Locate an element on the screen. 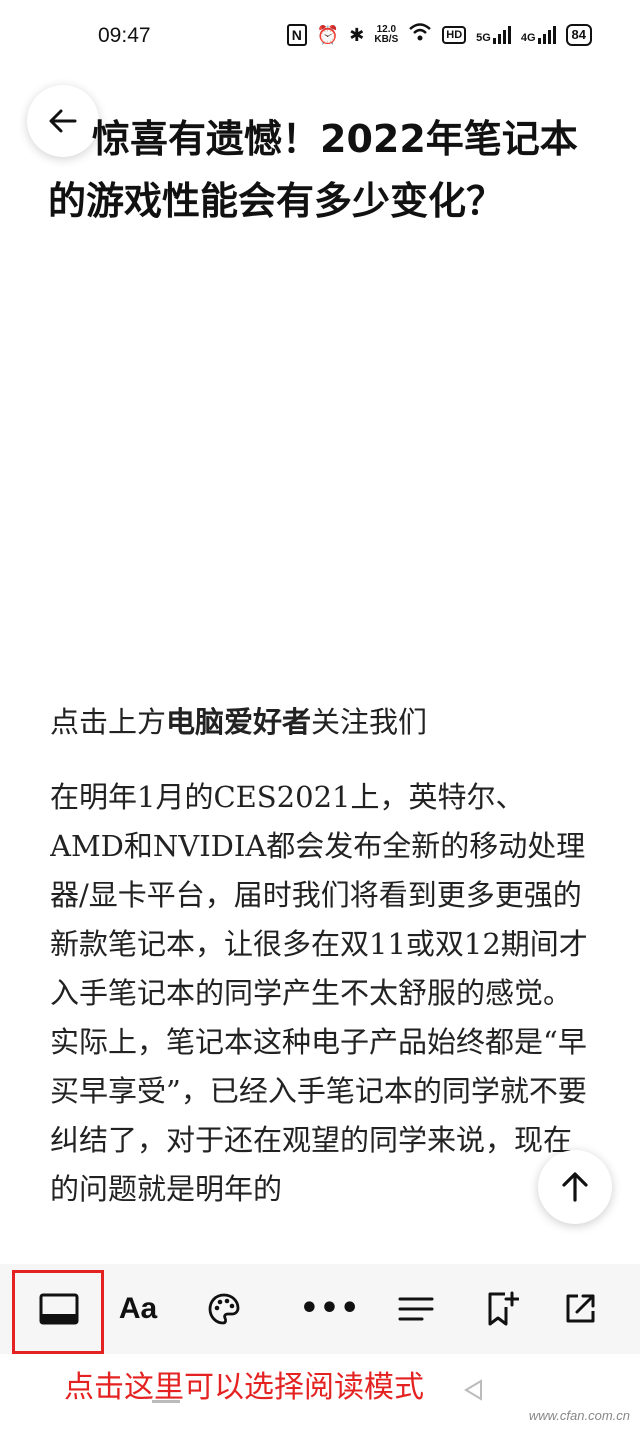 This screenshot has height=1430, width=640. bookmark-add-button is located at coordinates (502, 1309).